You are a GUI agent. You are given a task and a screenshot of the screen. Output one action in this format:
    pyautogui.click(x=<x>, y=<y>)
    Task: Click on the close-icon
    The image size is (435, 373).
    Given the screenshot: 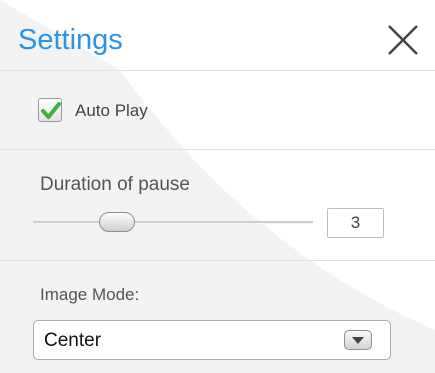 What is the action you would take?
    pyautogui.click(x=403, y=40)
    